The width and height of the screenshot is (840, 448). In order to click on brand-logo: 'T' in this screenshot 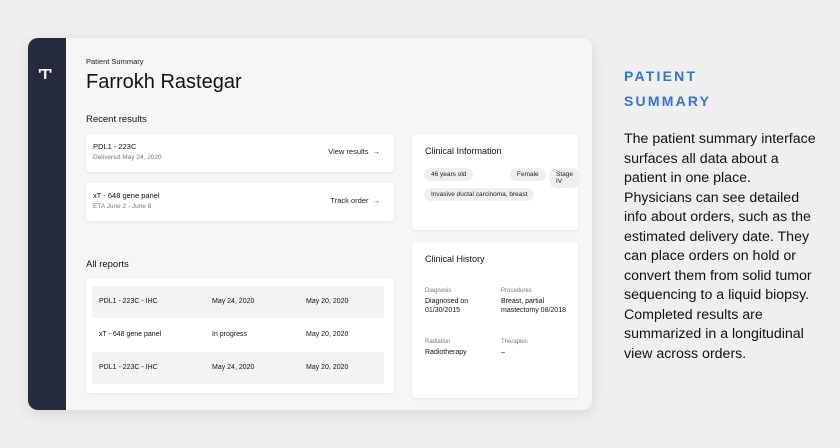, I will do `click(45, 74)`.